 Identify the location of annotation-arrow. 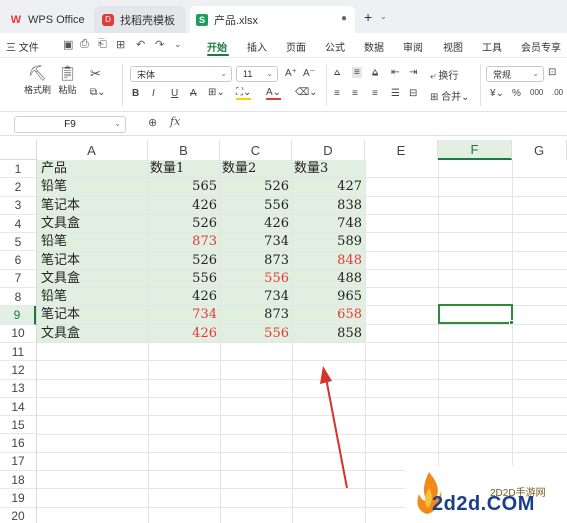
(334, 427).